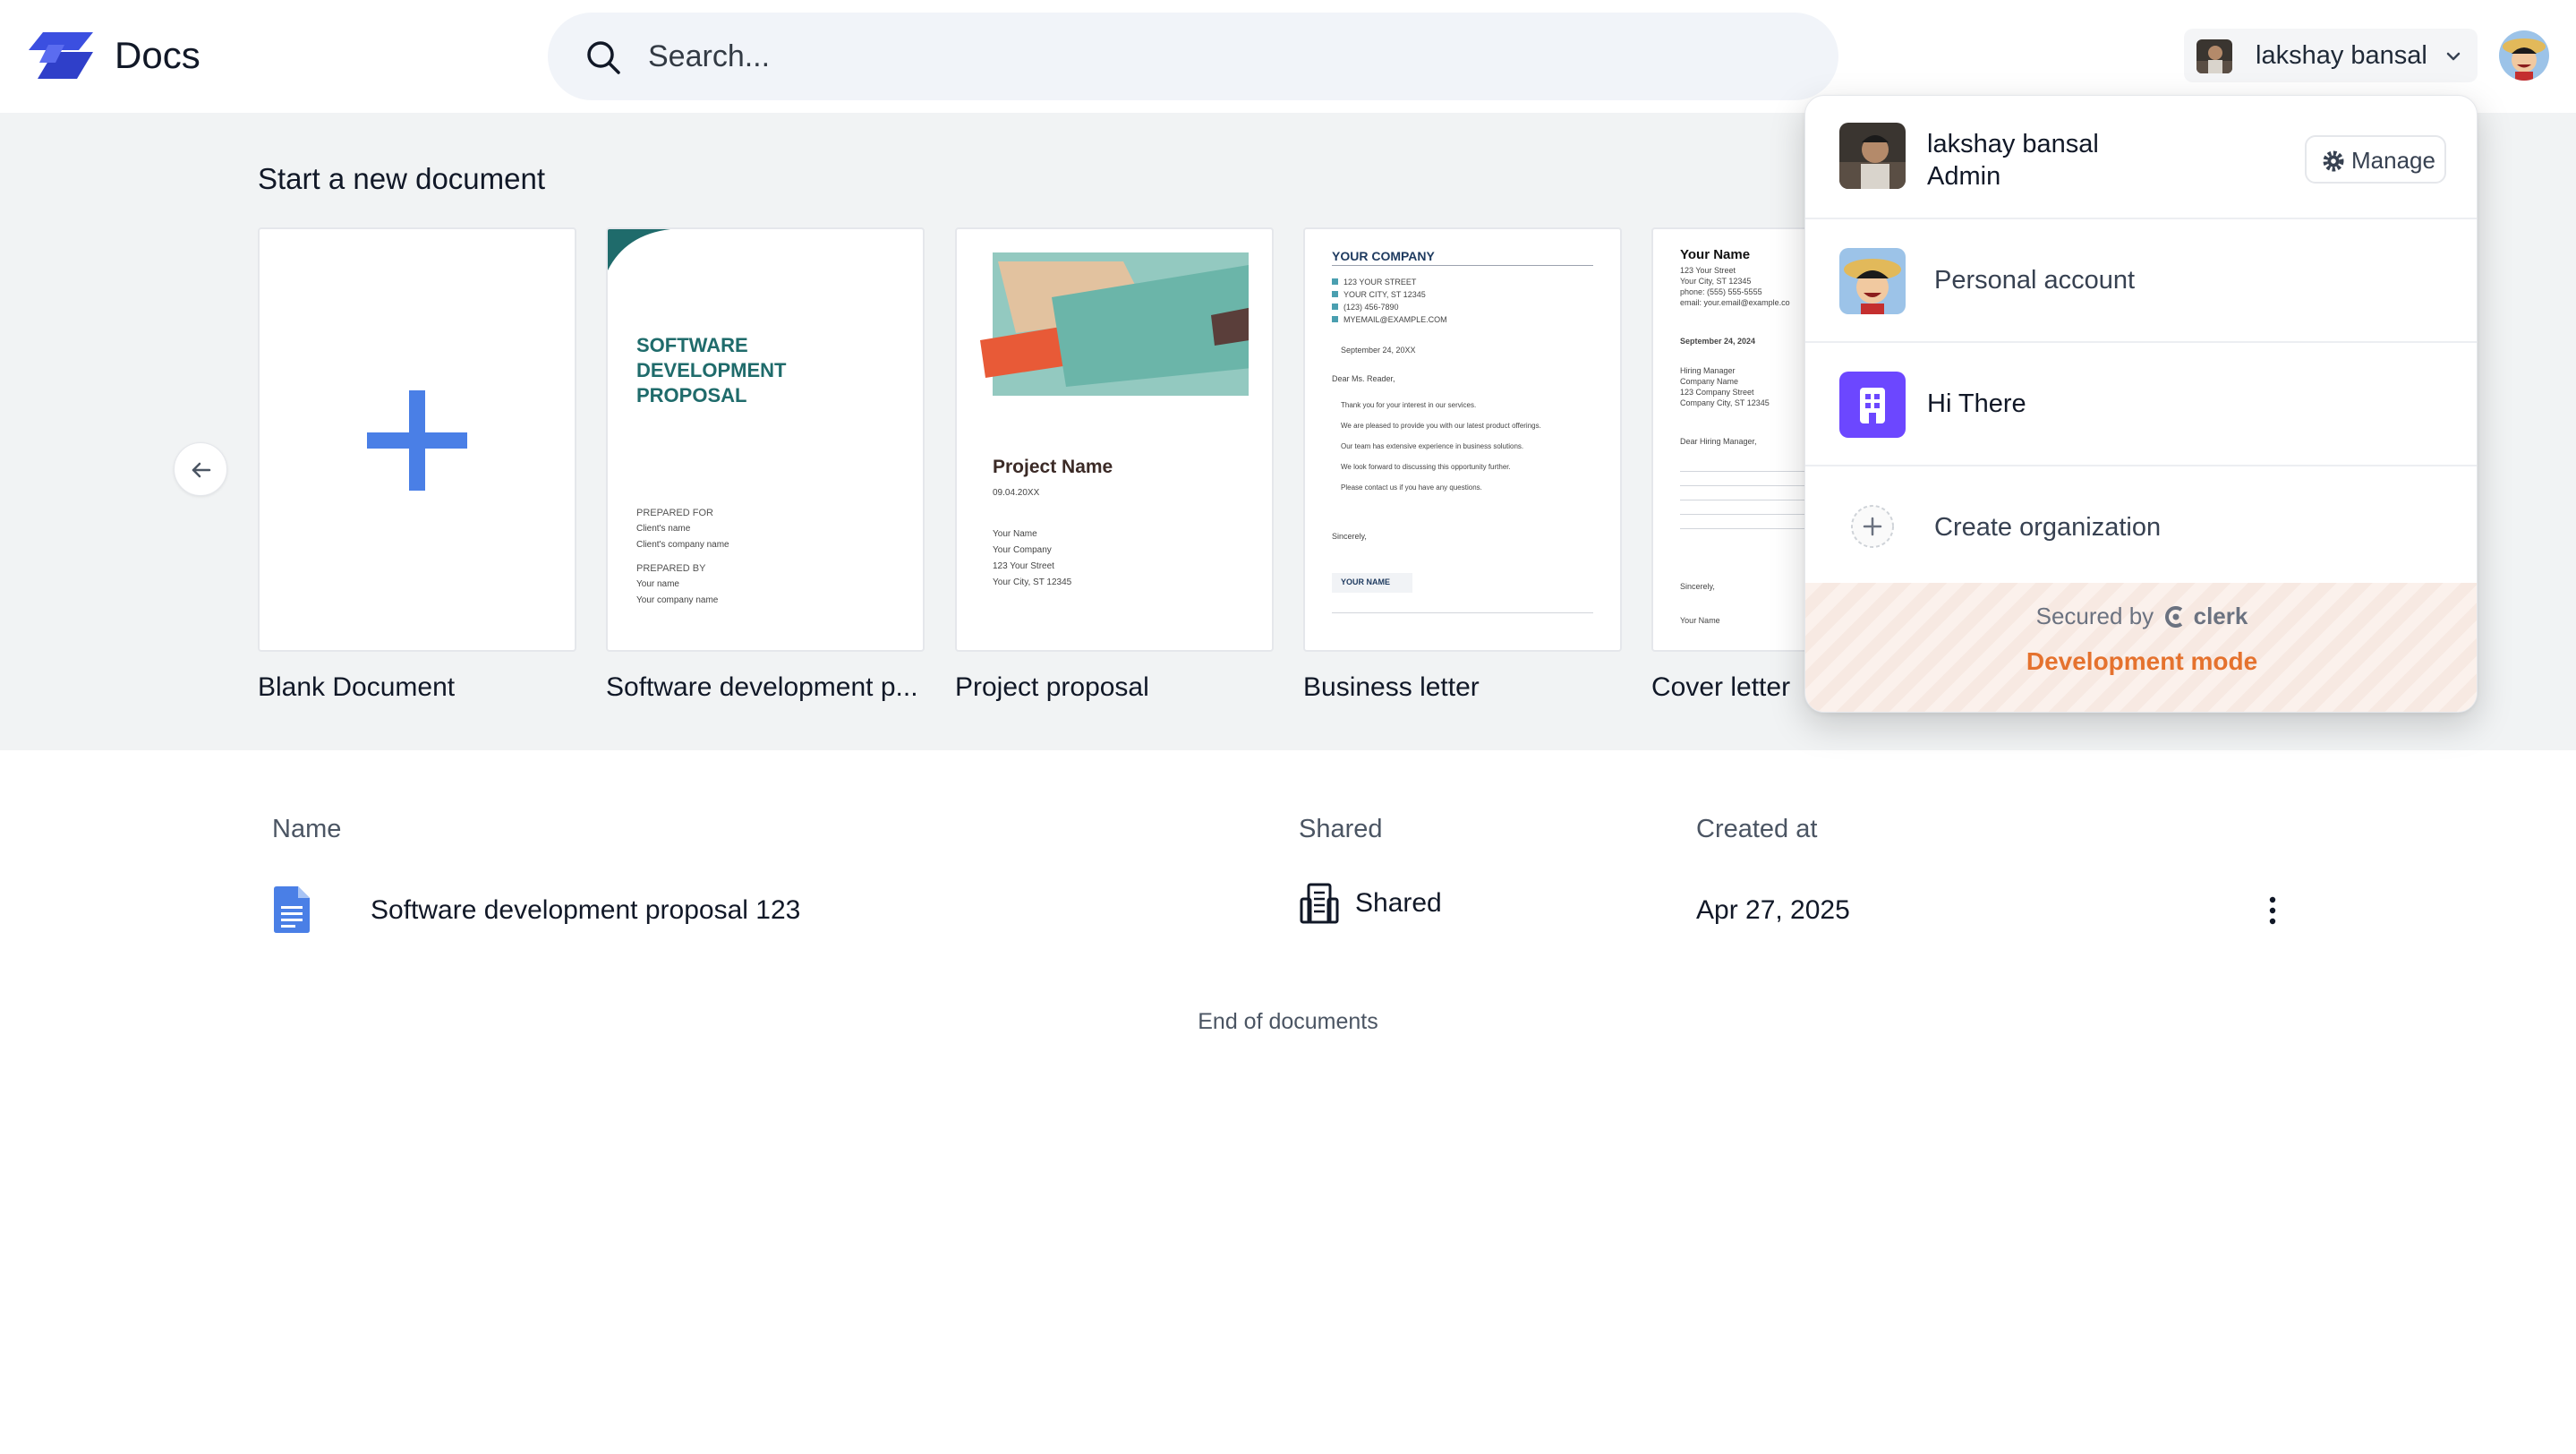 This screenshot has width=2576, height=1454. I want to click on cover-date: September 24, 2024, so click(1718, 341).